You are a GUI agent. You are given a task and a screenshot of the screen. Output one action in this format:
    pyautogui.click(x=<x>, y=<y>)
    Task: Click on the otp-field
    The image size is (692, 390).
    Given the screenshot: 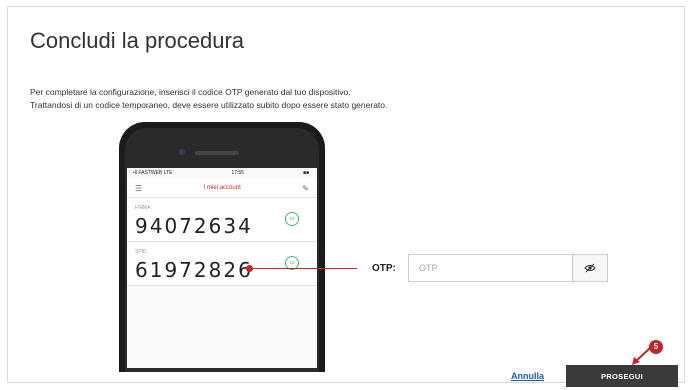 What is the action you would take?
    pyautogui.click(x=508, y=268)
    